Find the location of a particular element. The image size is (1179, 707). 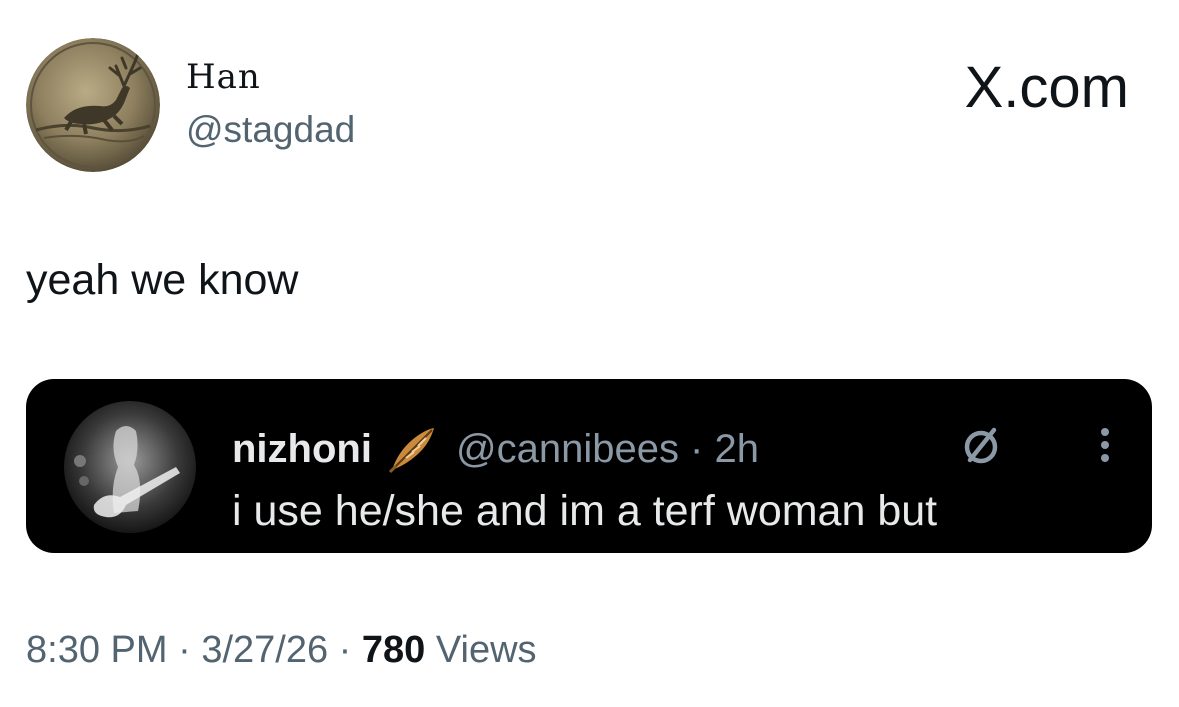

quoted-header: nizhoni @cannibees · 2h is located at coordinates (495, 449).